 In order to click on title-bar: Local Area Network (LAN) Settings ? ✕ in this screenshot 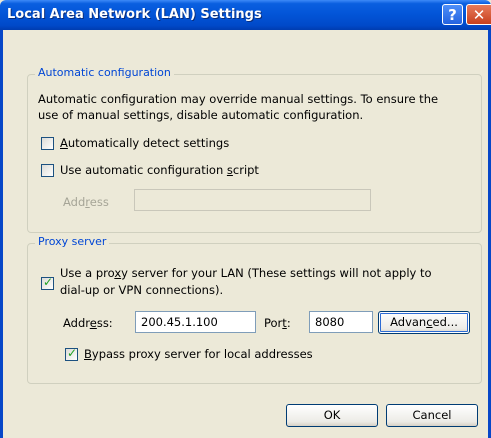, I will do `click(245, 15)`.